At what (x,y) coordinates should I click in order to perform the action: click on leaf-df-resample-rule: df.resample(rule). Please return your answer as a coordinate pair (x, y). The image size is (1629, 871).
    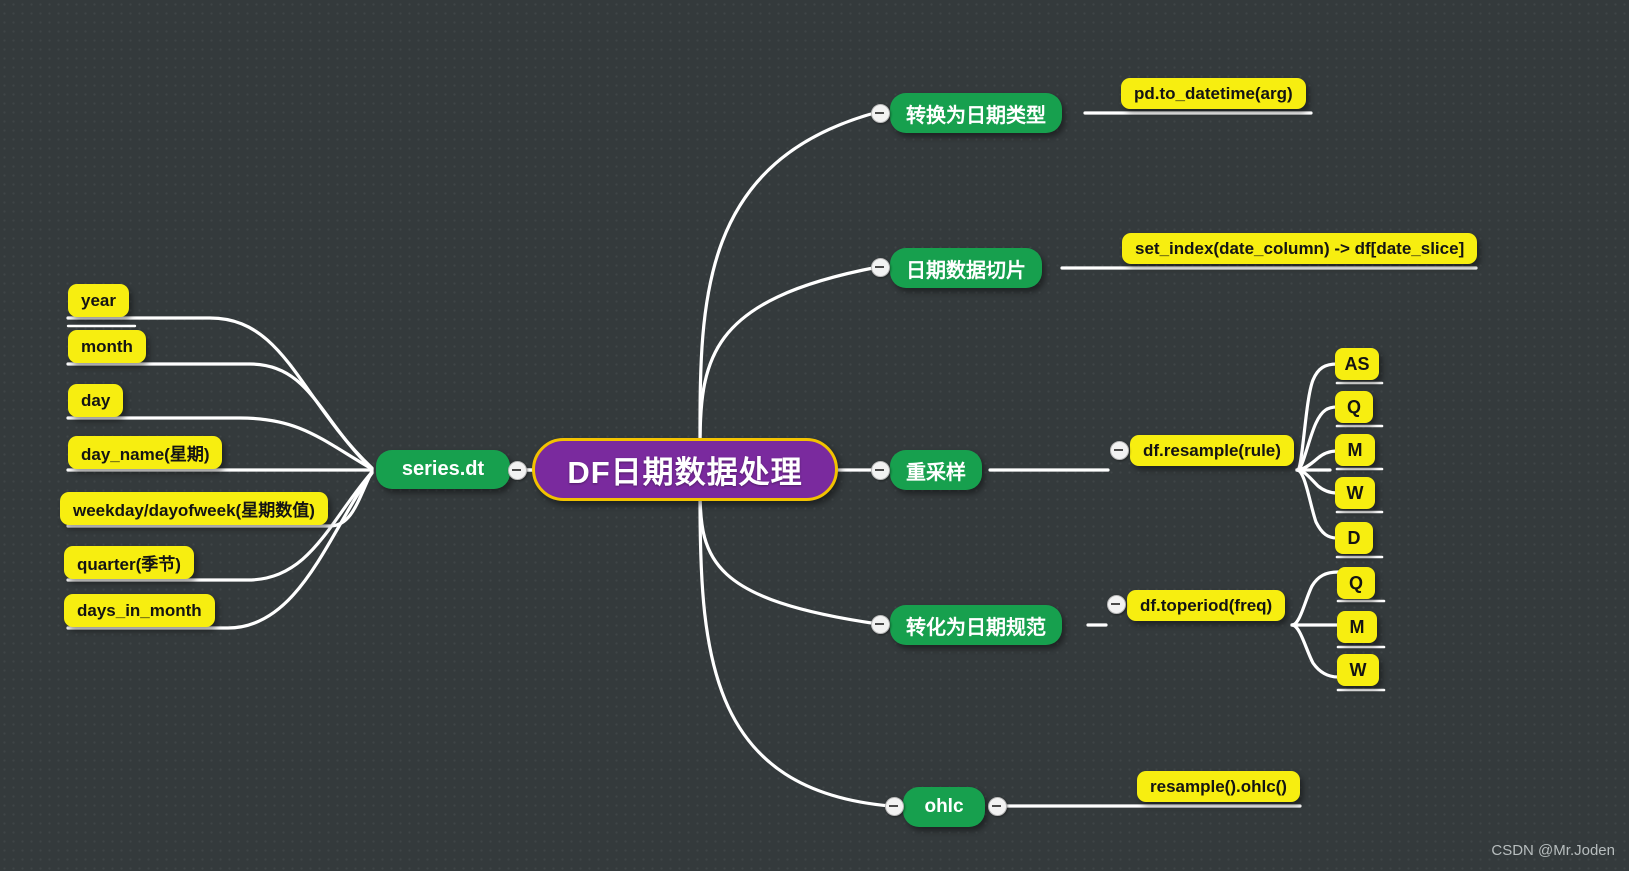
    Looking at the image, I should click on (1212, 450).